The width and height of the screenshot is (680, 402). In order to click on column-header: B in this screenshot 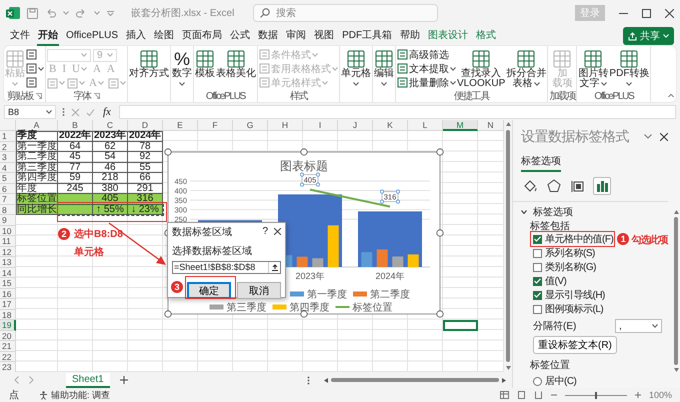, I will do `click(75, 125)`.